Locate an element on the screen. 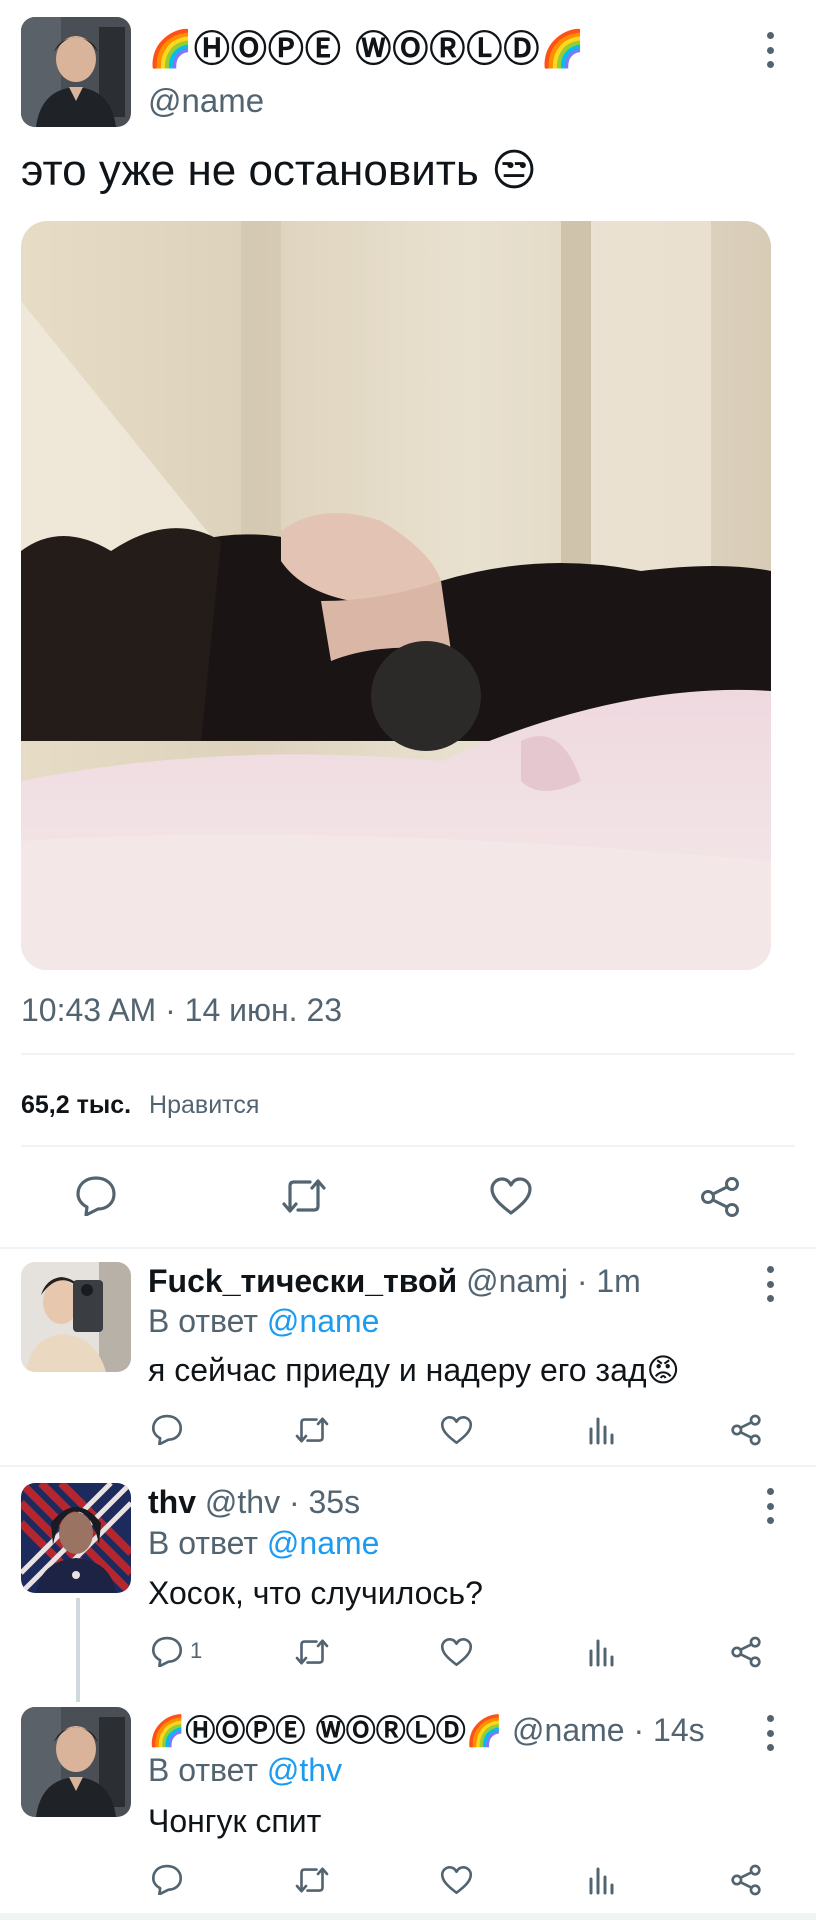 This screenshot has height=1920, width=816. reply-time: · 14s is located at coordinates (668, 1730).